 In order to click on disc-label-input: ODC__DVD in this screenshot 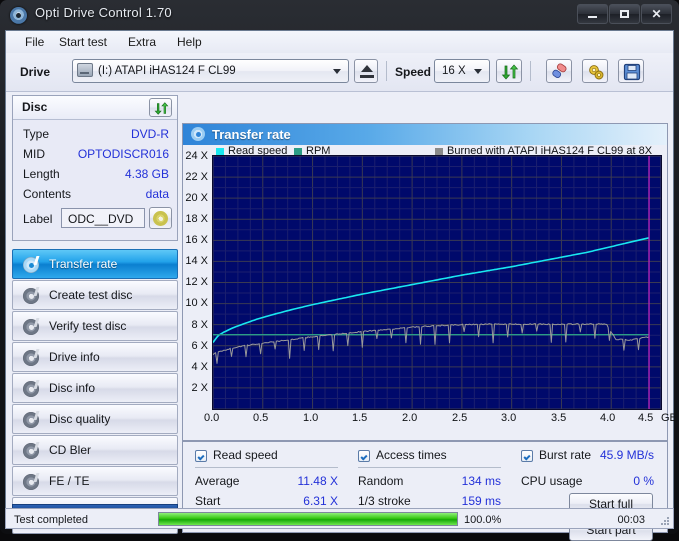, I will do `click(103, 218)`.